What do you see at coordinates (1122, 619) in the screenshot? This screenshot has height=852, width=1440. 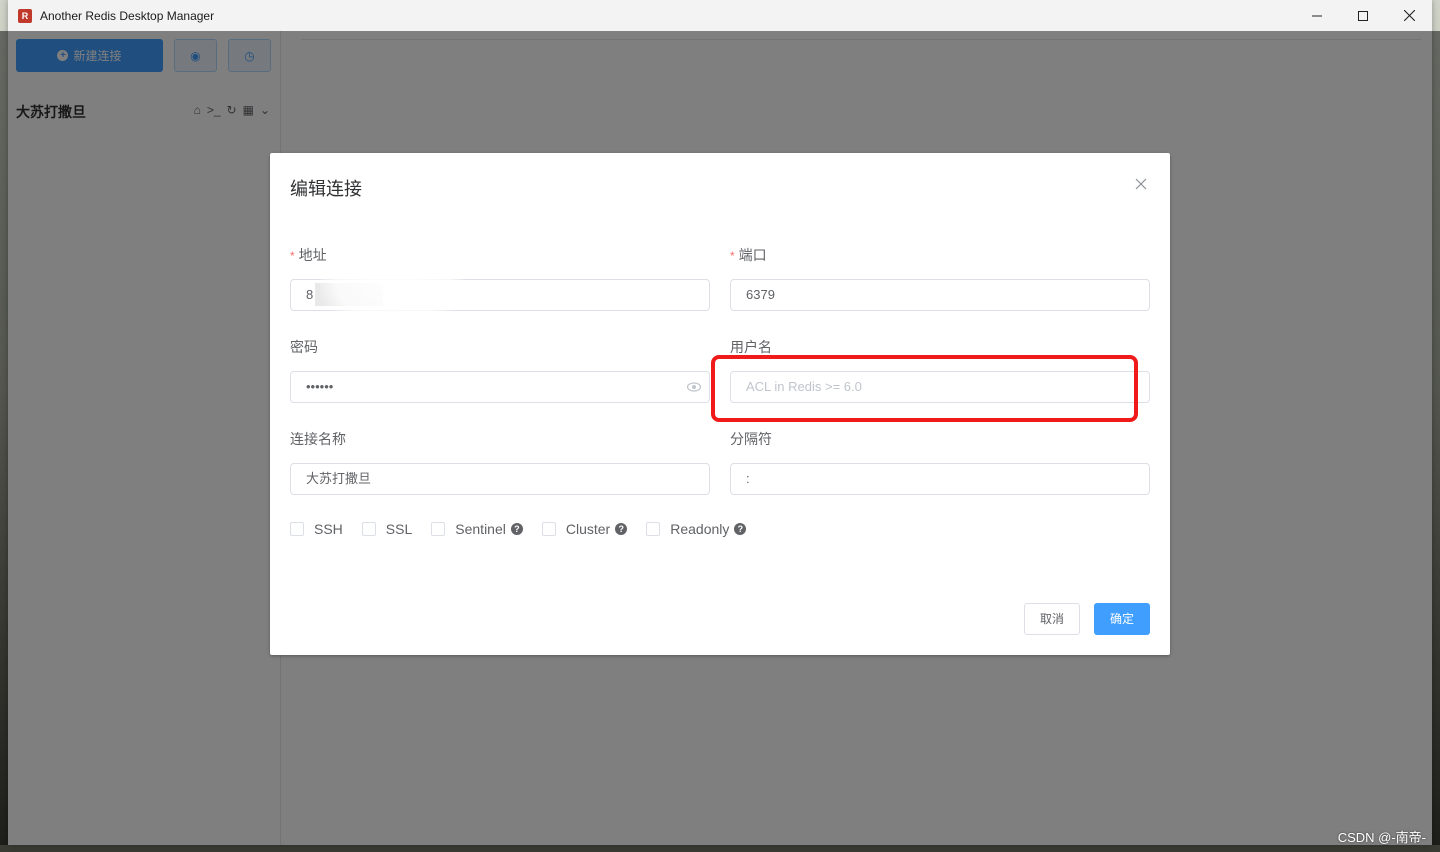 I see `confirm-button: 确定` at bounding box center [1122, 619].